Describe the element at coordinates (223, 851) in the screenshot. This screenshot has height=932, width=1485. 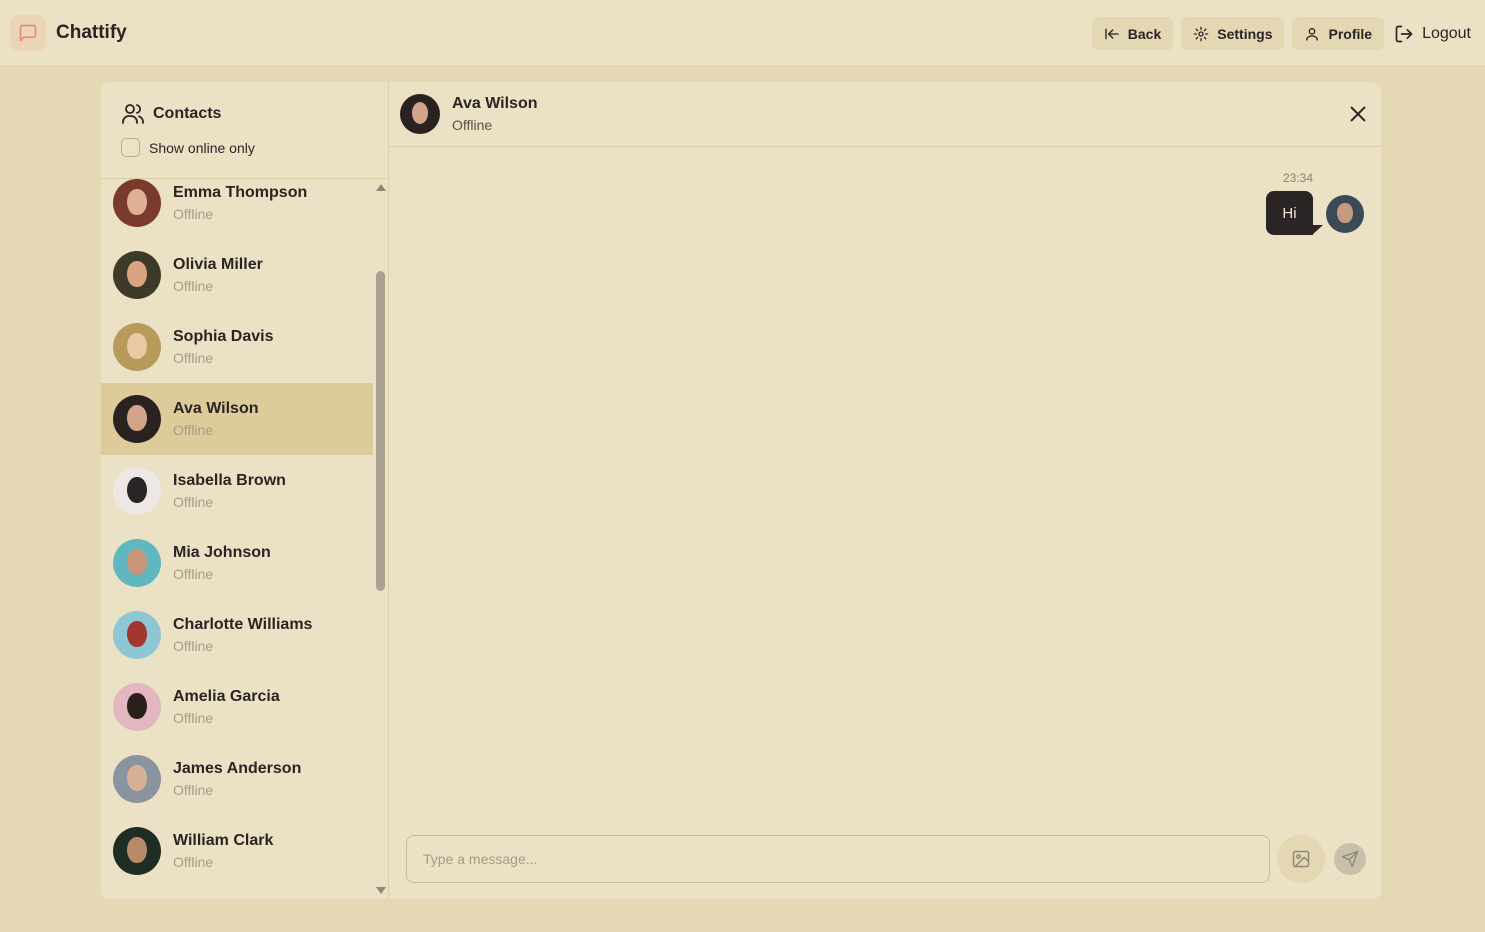
I see `contact-info: William Clark Offline` at that location.